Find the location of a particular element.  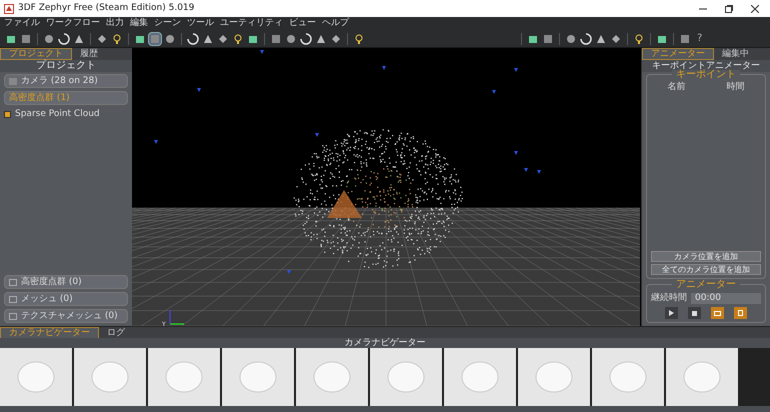

play-icon is located at coordinates (671, 313).